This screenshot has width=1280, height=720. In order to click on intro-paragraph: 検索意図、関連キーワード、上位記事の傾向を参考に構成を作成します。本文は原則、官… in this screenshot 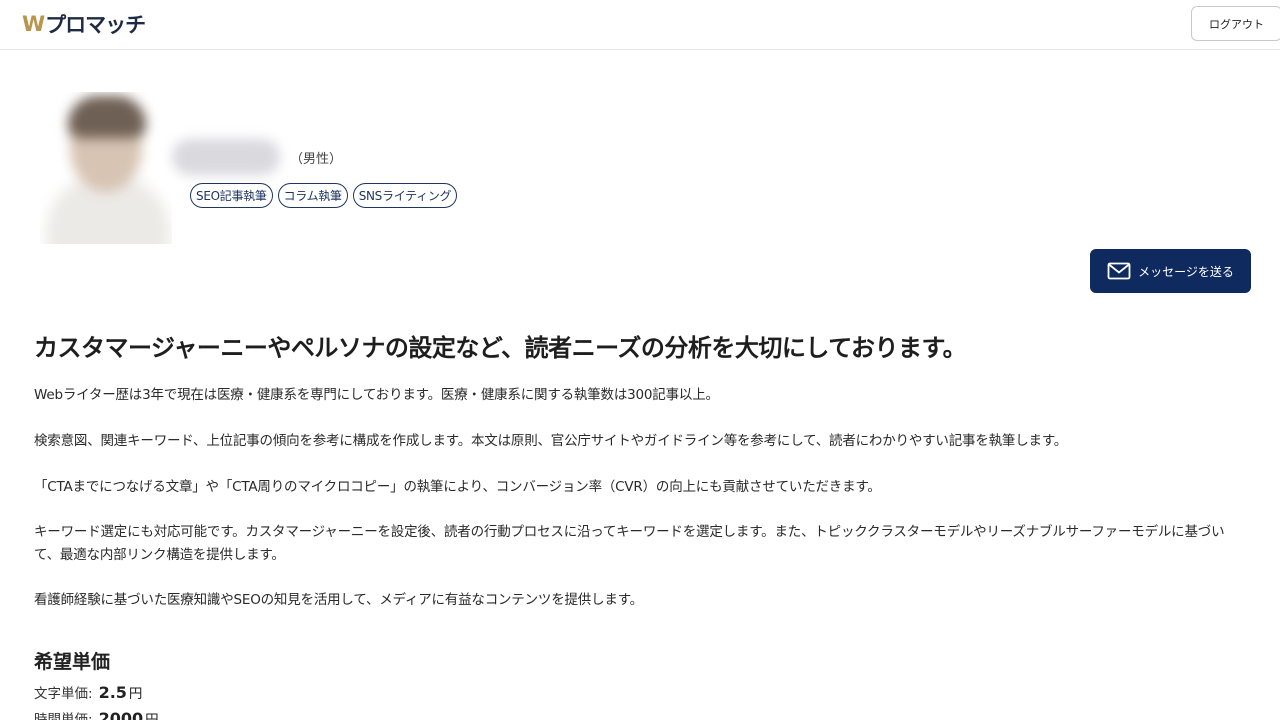, I will do `click(551, 441)`.